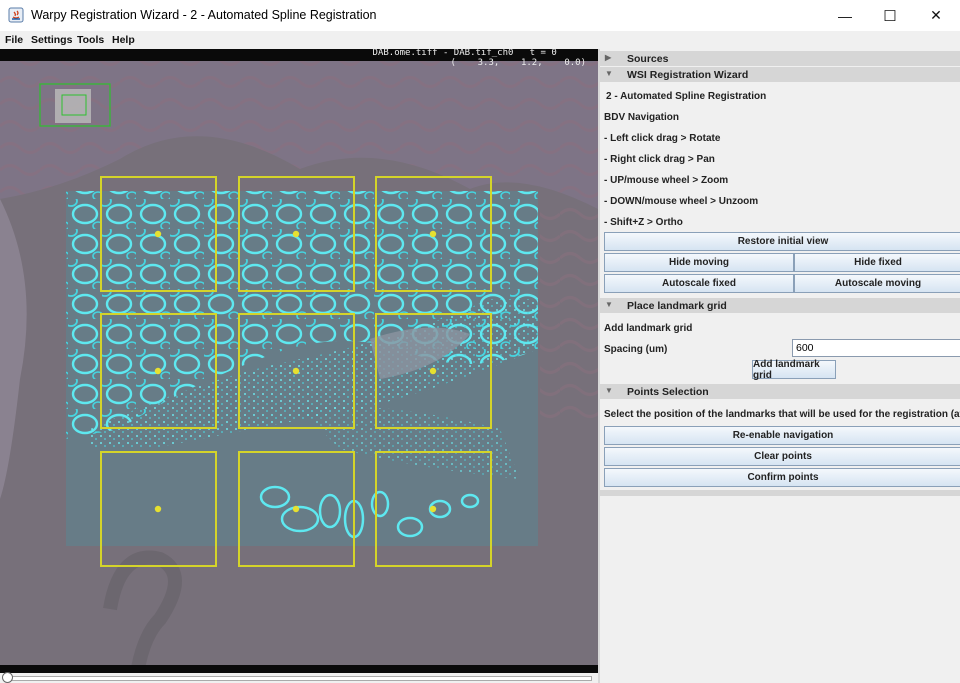  Describe the element at coordinates (699, 262) in the screenshot. I see `hide-moving-button: Hide moving` at that location.